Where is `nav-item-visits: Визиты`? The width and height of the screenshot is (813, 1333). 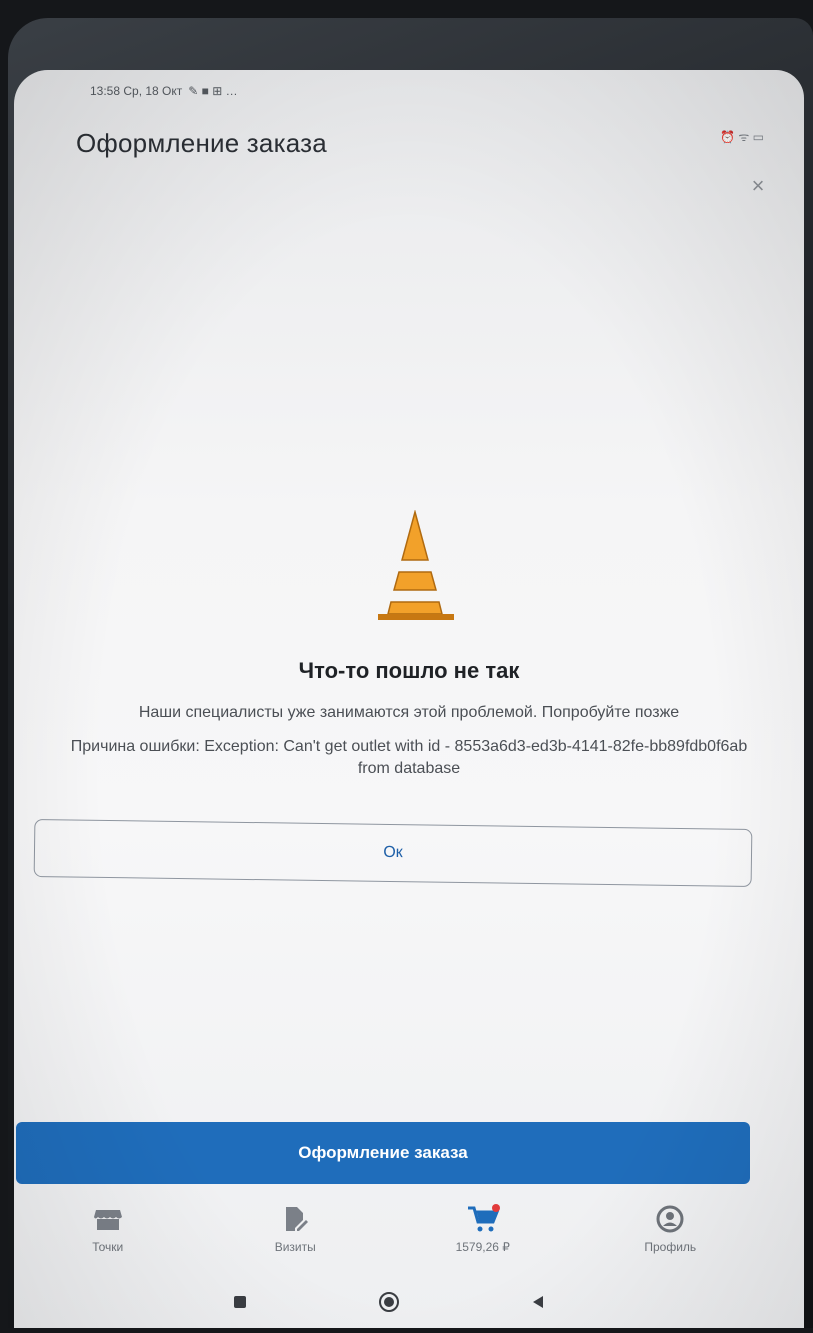
nav-item-visits: Визиты is located at coordinates (295, 1229).